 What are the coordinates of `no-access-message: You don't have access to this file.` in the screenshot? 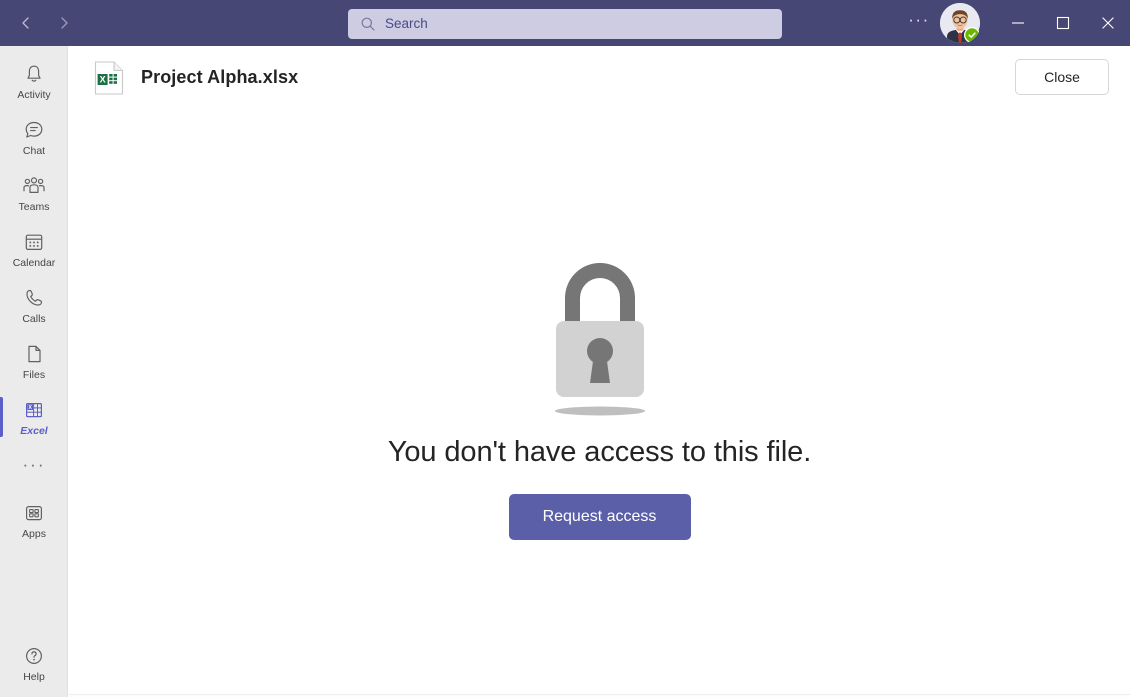 It's located at (599, 452).